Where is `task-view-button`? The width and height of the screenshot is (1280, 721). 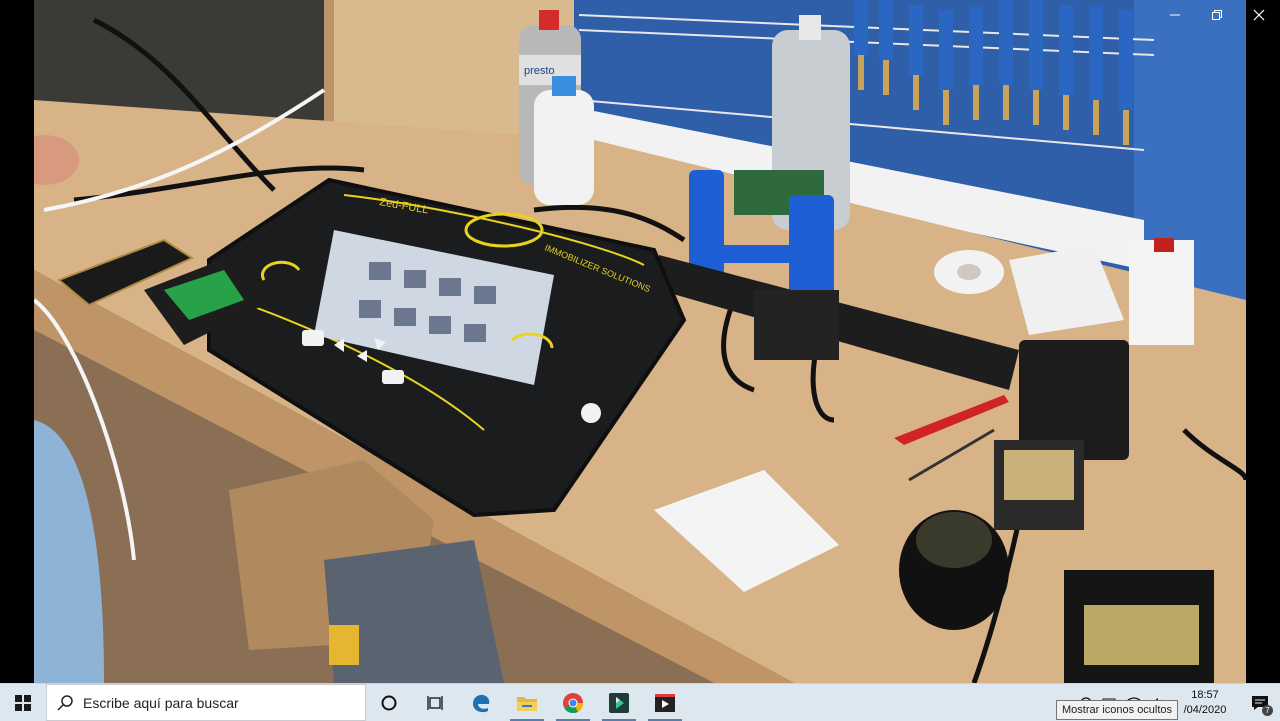 task-view-button is located at coordinates (435, 702).